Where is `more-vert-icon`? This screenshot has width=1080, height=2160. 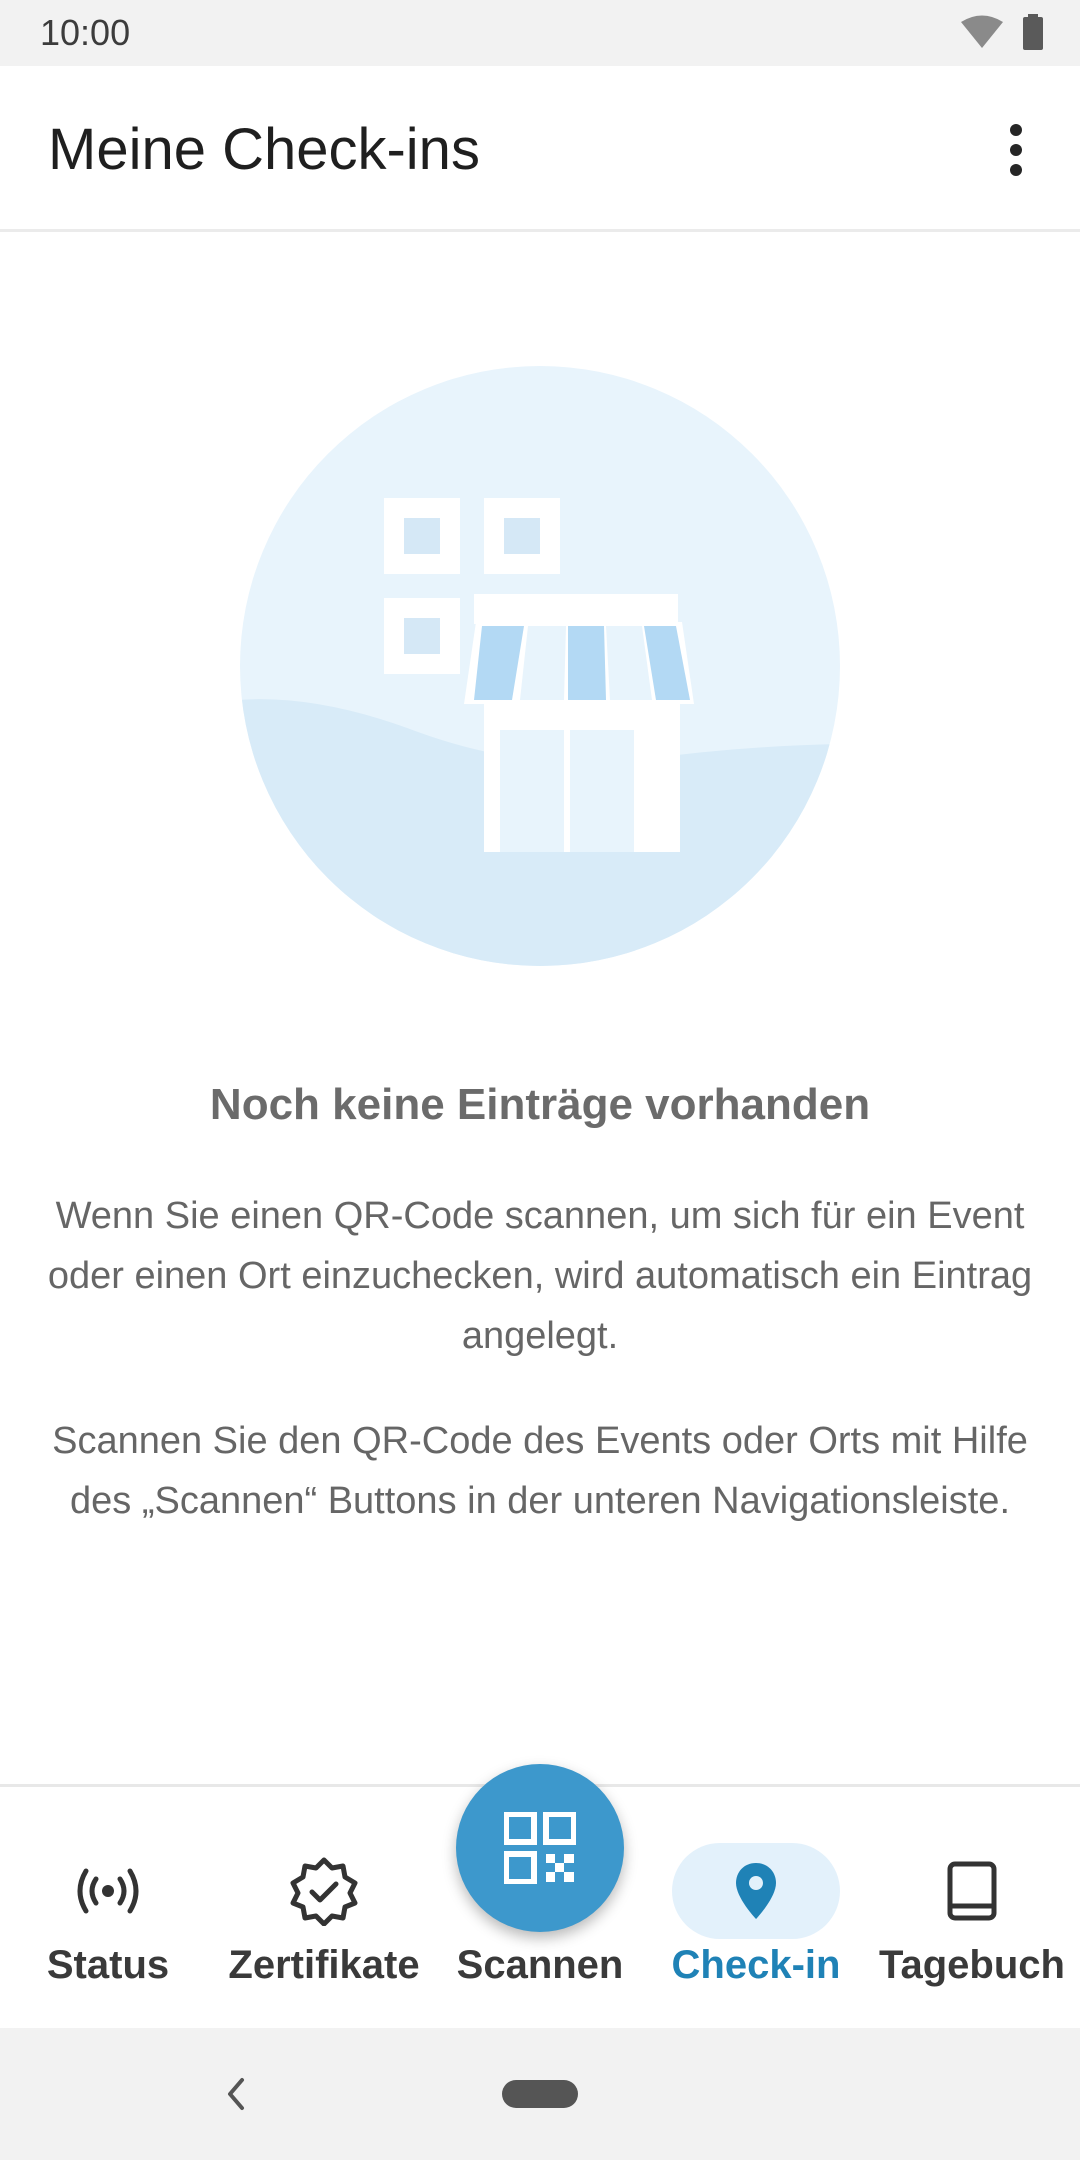 more-vert-icon is located at coordinates (1016, 150).